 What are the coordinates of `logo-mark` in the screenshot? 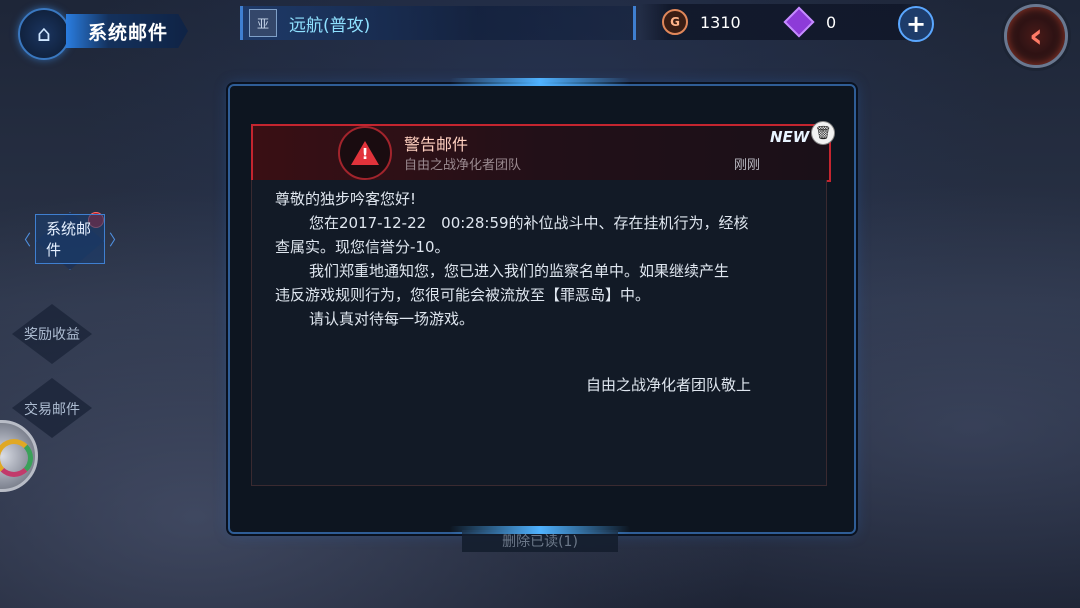 It's located at (16, 458).